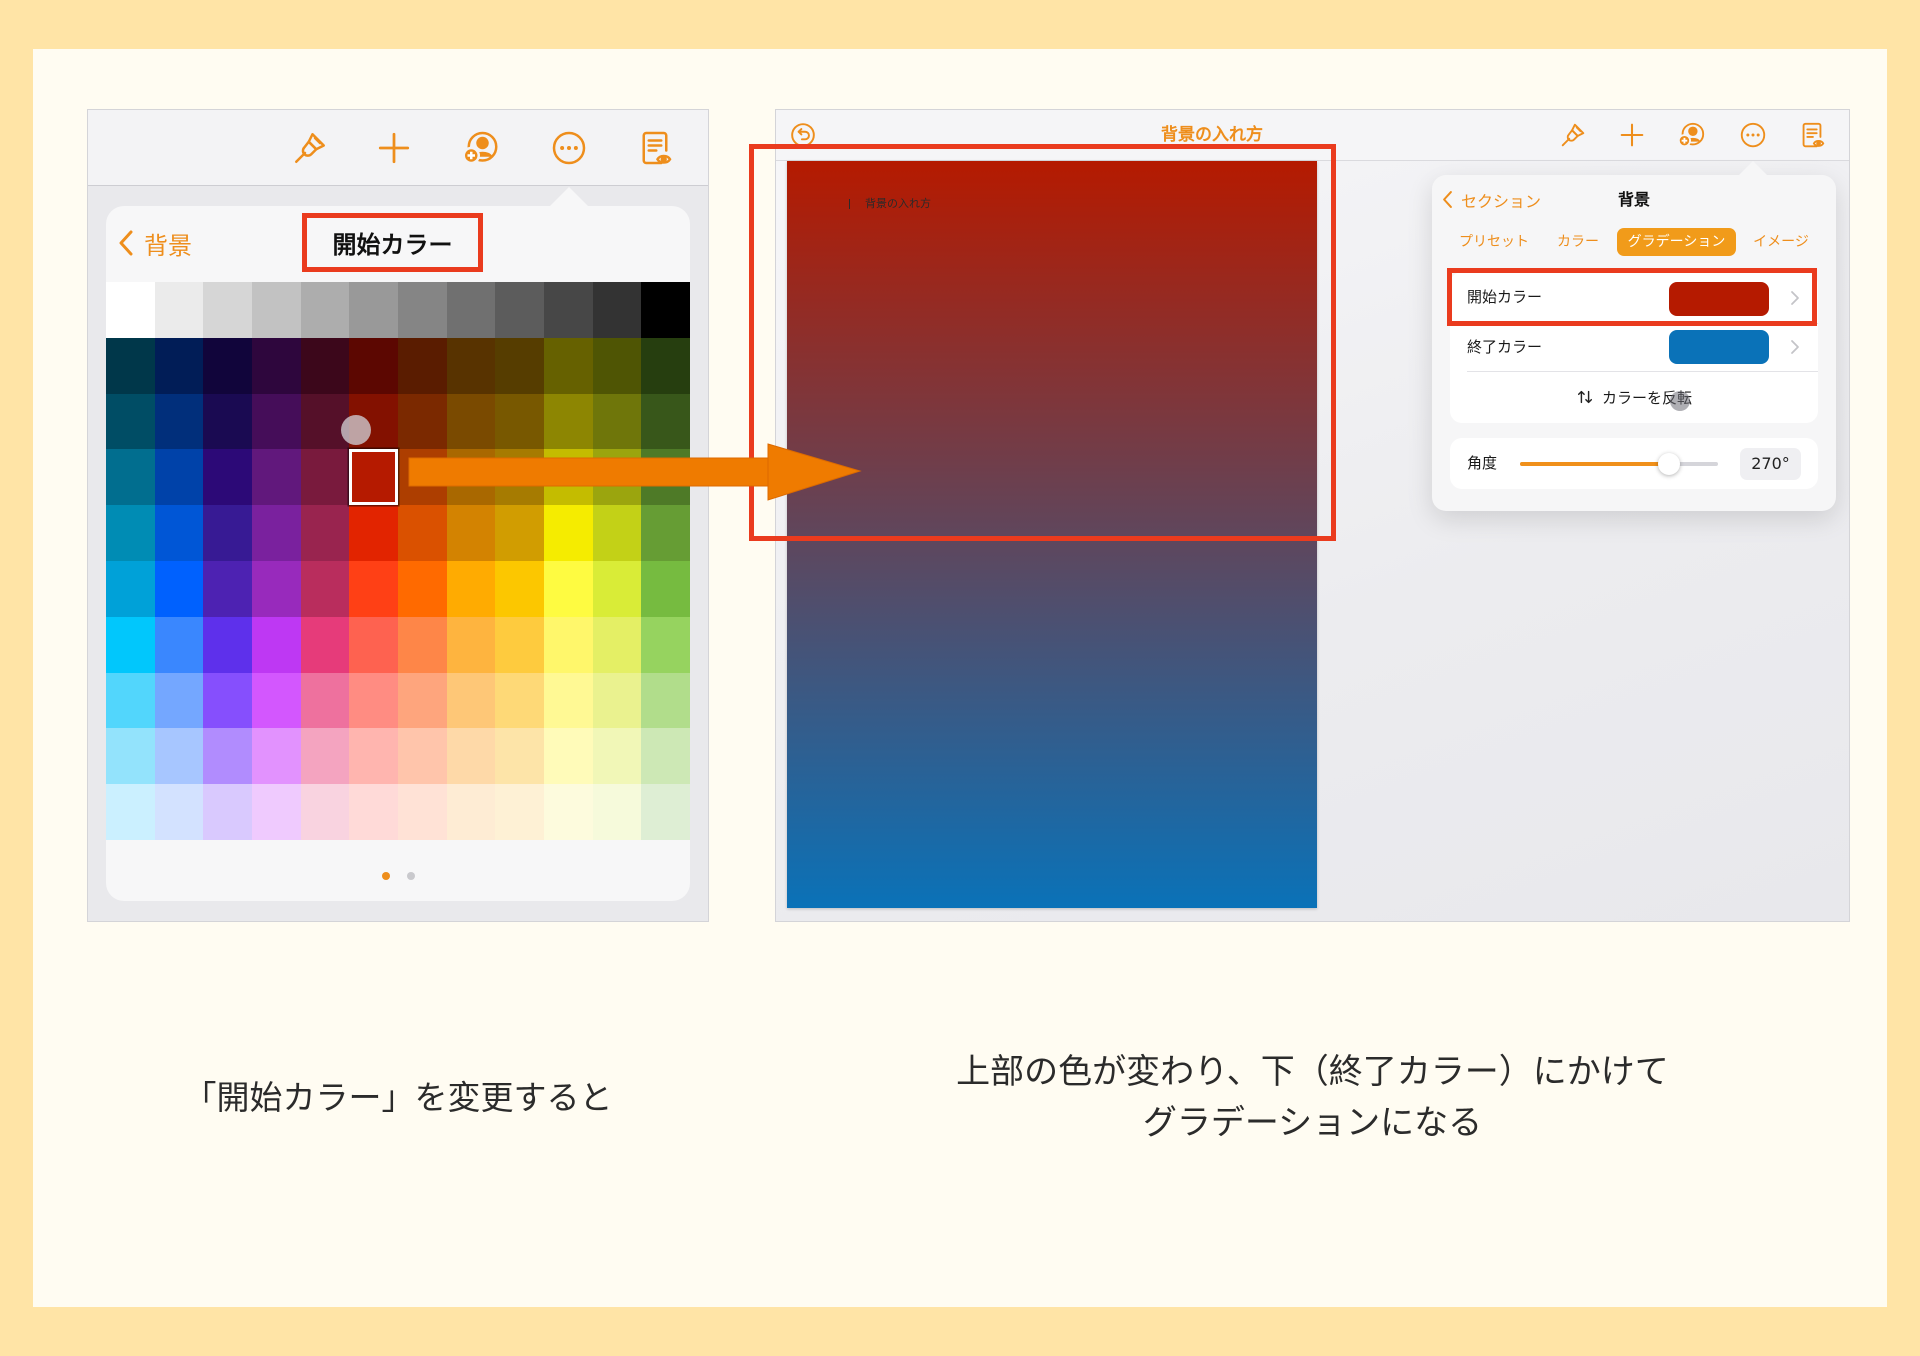 Image resolution: width=1920 pixels, height=1356 pixels. Describe the element at coordinates (155, 243) in the screenshot. I see `back-button: 背景` at that location.